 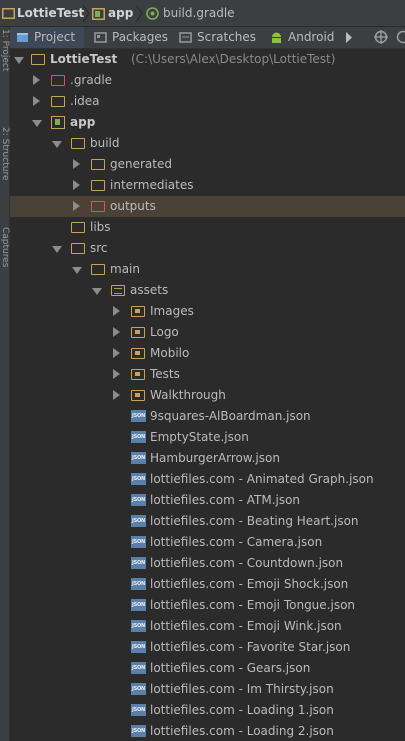 What do you see at coordinates (202, 13) in the screenshot?
I see `breadcrumb: LottieTest app build.gradle` at bounding box center [202, 13].